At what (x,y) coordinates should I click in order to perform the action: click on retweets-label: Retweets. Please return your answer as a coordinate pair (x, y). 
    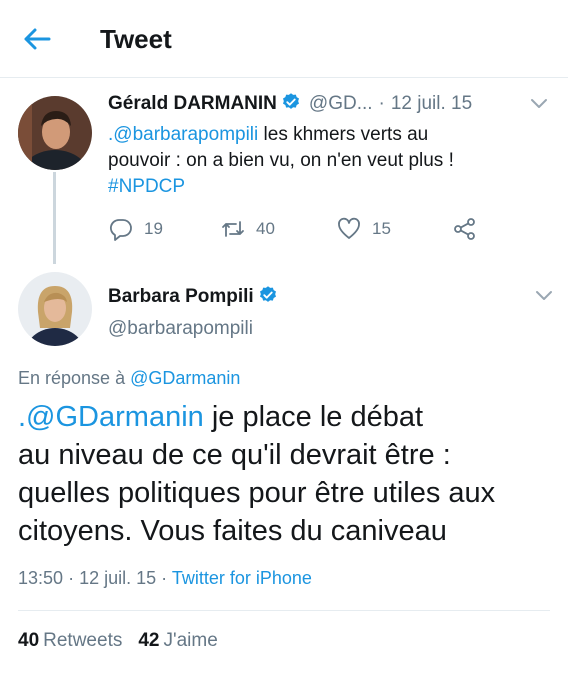
    Looking at the image, I should click on (83, 640).